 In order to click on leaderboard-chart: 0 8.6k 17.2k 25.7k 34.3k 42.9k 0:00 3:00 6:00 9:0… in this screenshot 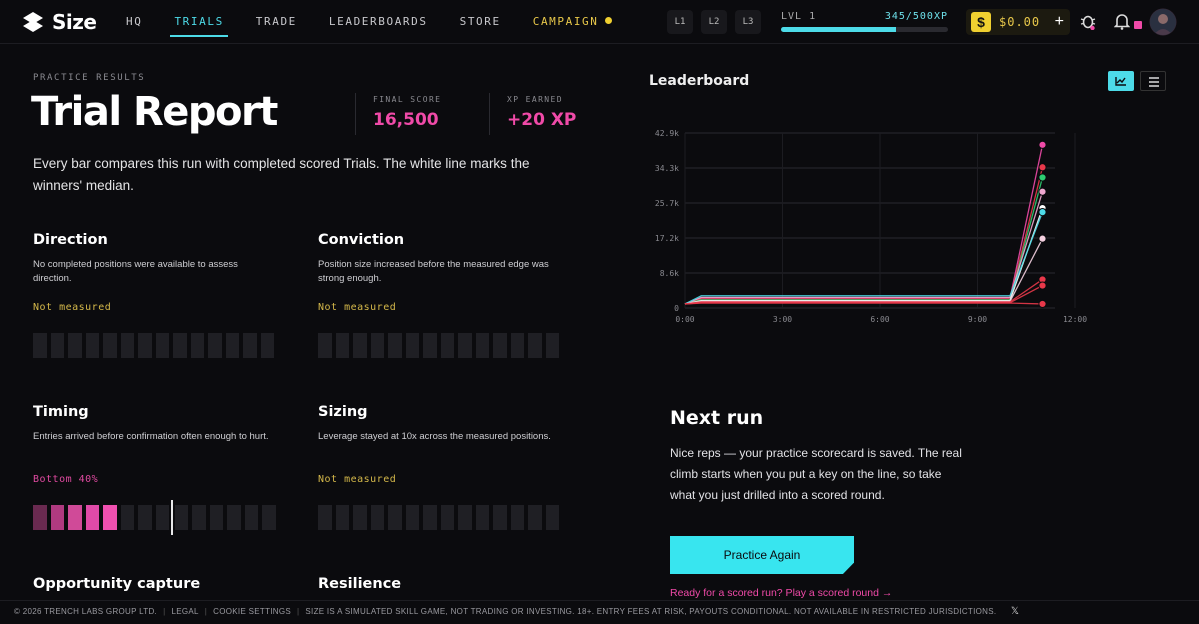, I will do `click(871, 226)`.